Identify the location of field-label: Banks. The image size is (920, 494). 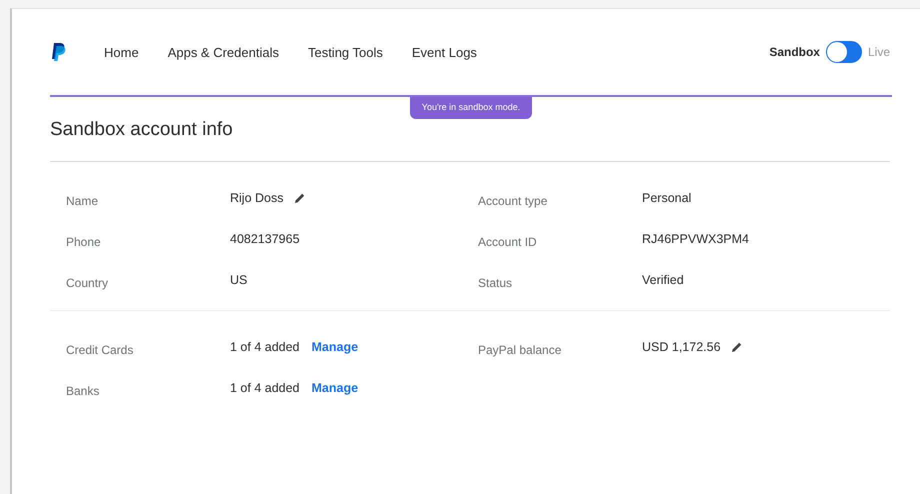
(83, 390).